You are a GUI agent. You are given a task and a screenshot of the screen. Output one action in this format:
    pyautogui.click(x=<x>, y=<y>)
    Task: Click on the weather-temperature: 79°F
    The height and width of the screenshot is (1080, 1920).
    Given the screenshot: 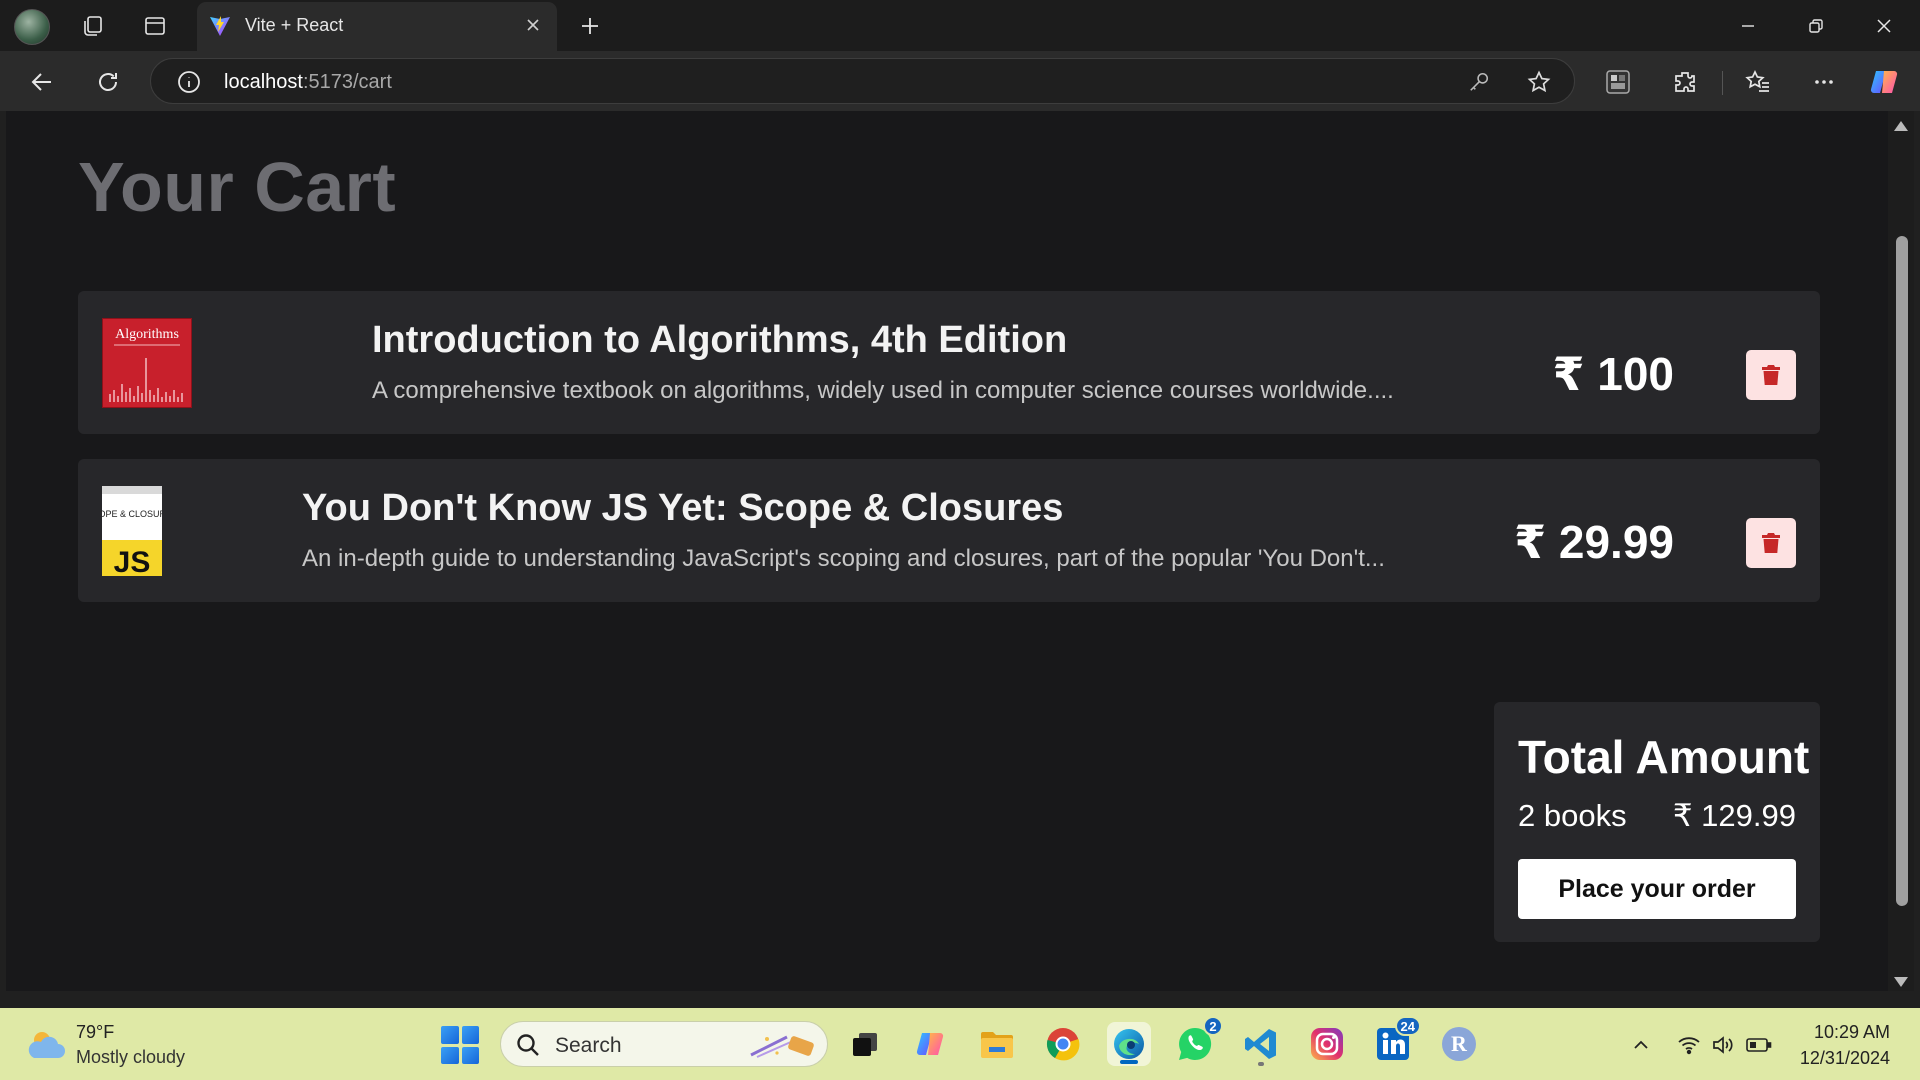 What is the action you would take?
    pyautogui.click(x=95, y=1032)
    